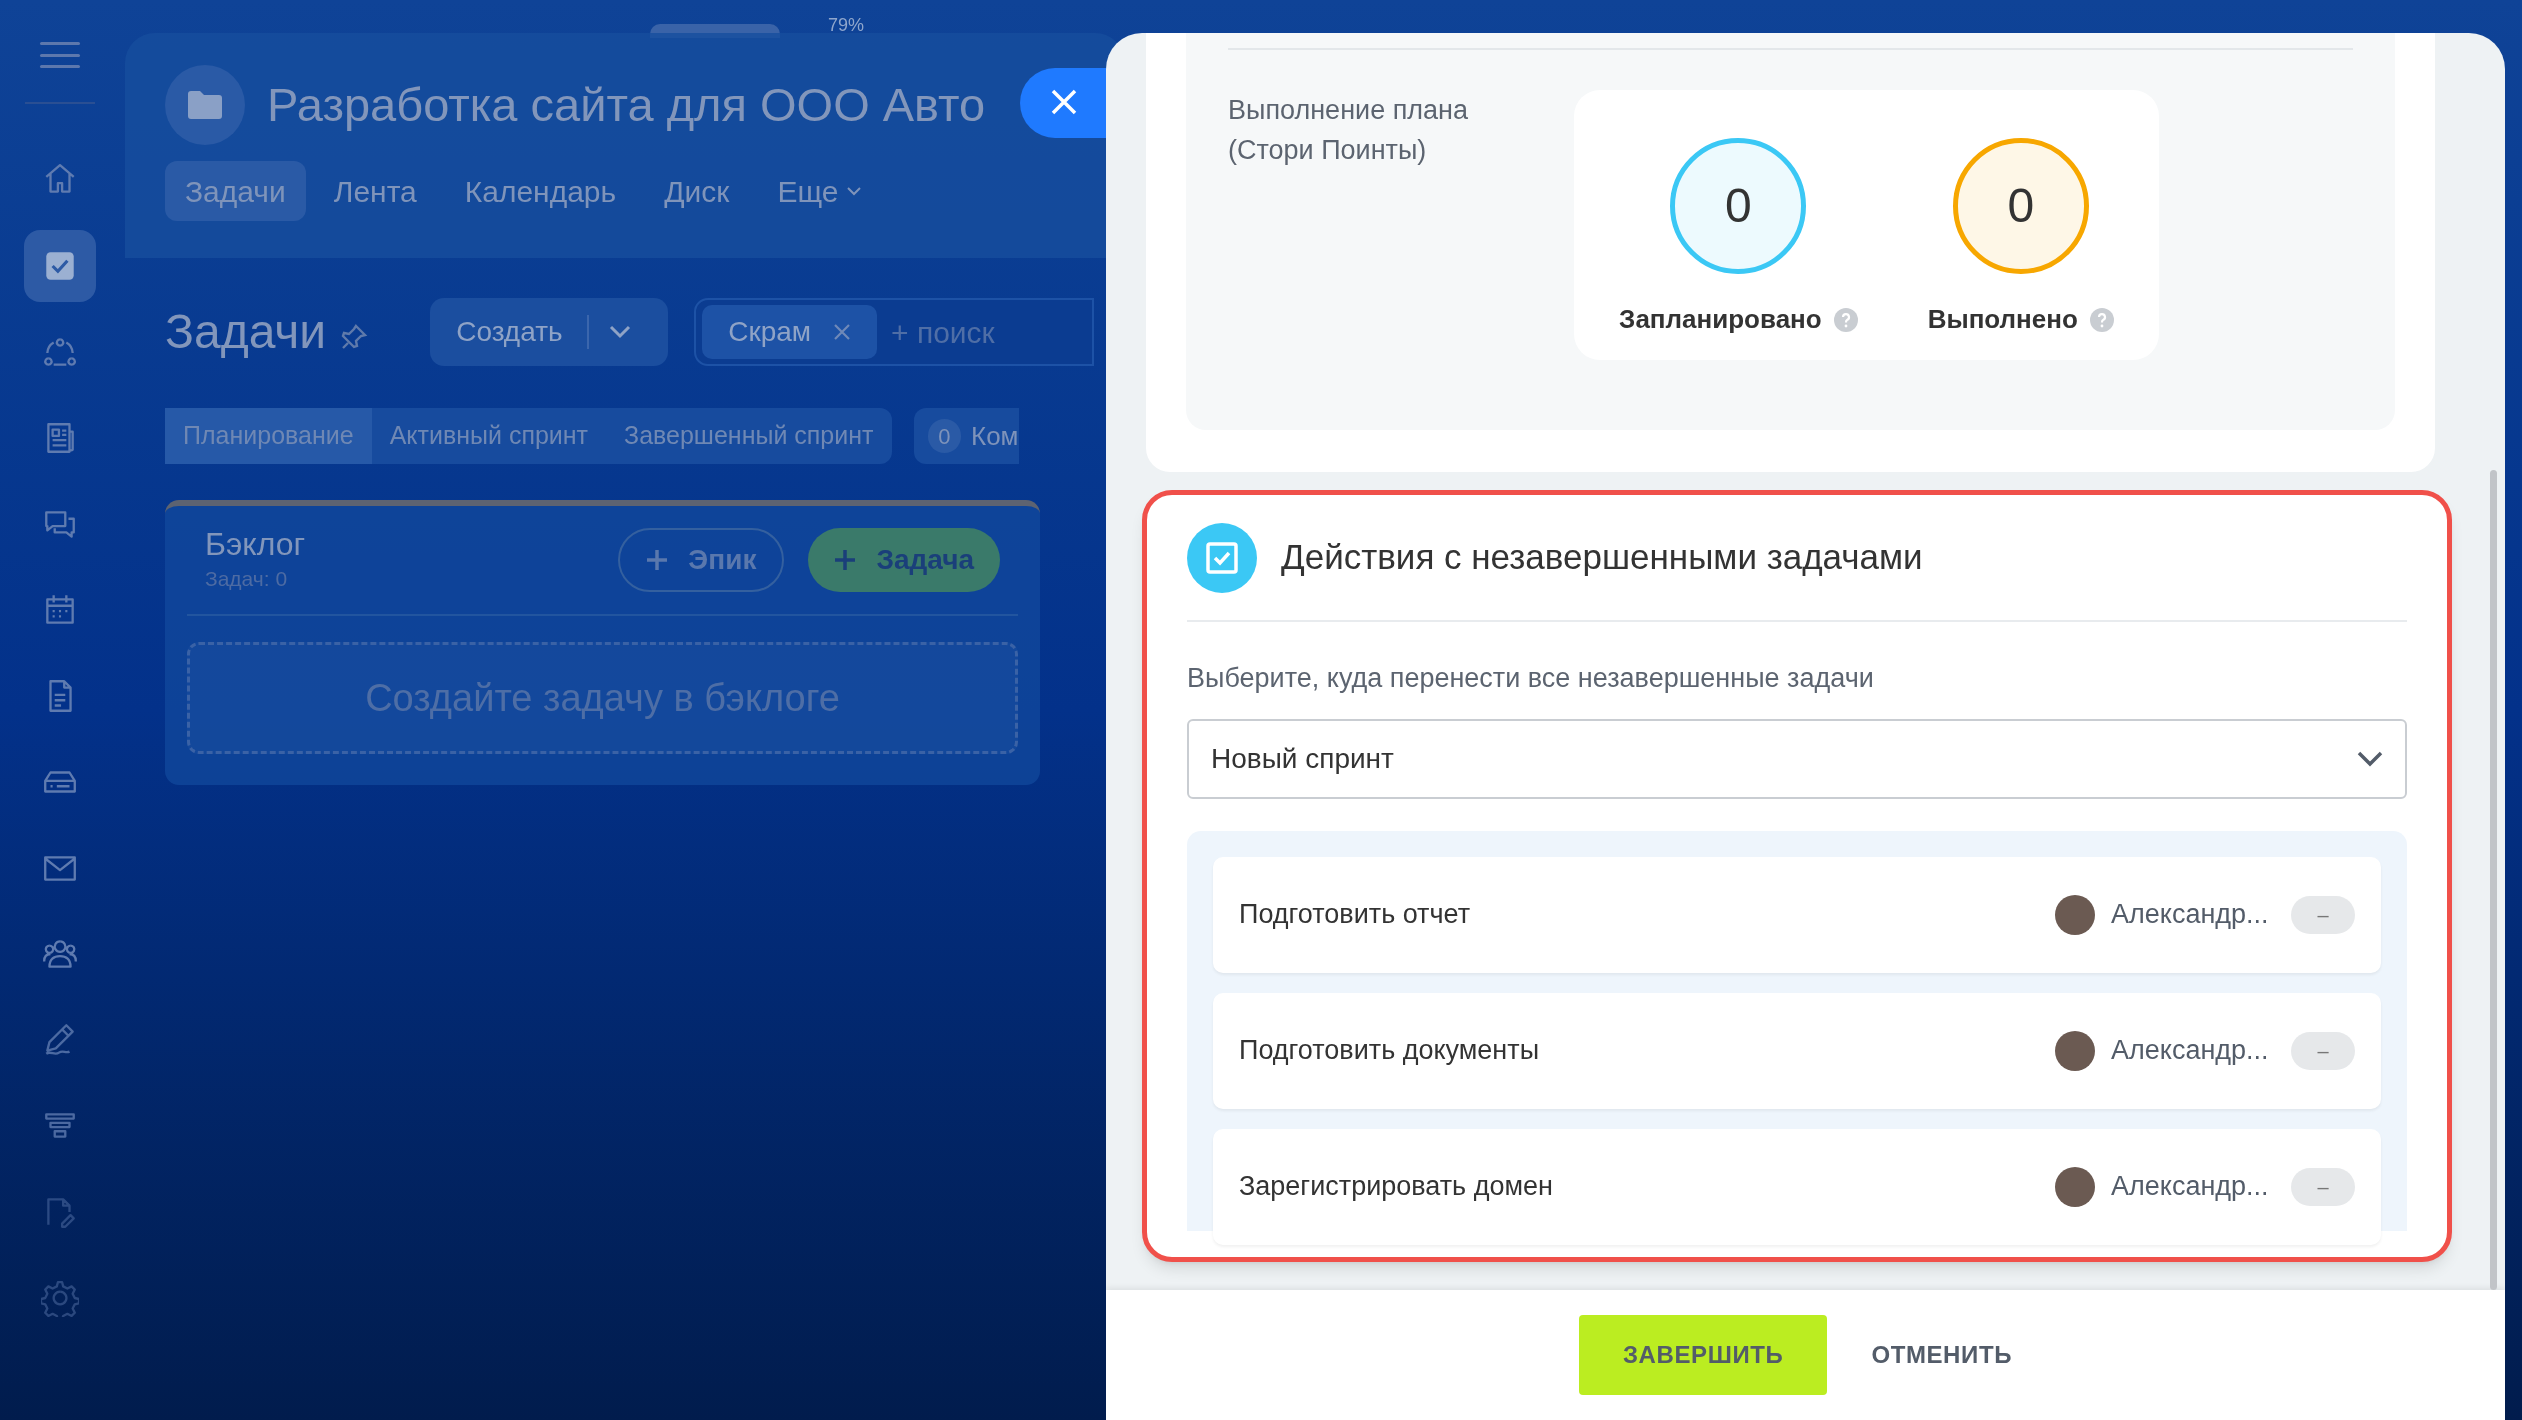 This screenshot has width=2522, height=1420. Describe the element at coordinates (846, 25) in the screenshot. I see `zoom-percent: 79%` at that location.